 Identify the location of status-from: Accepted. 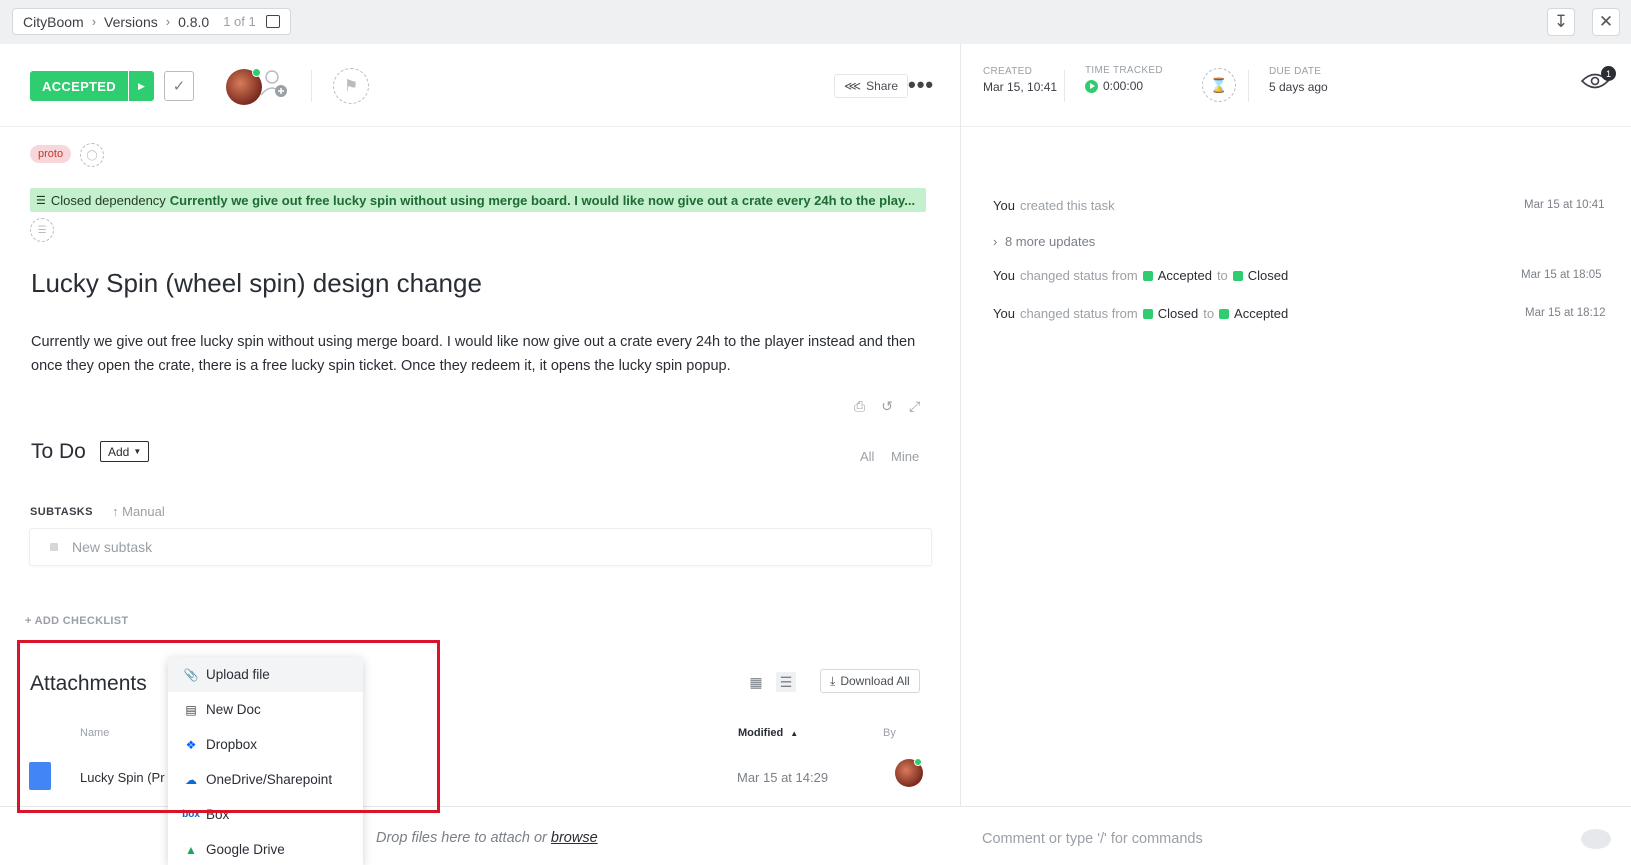
(1184, 275).